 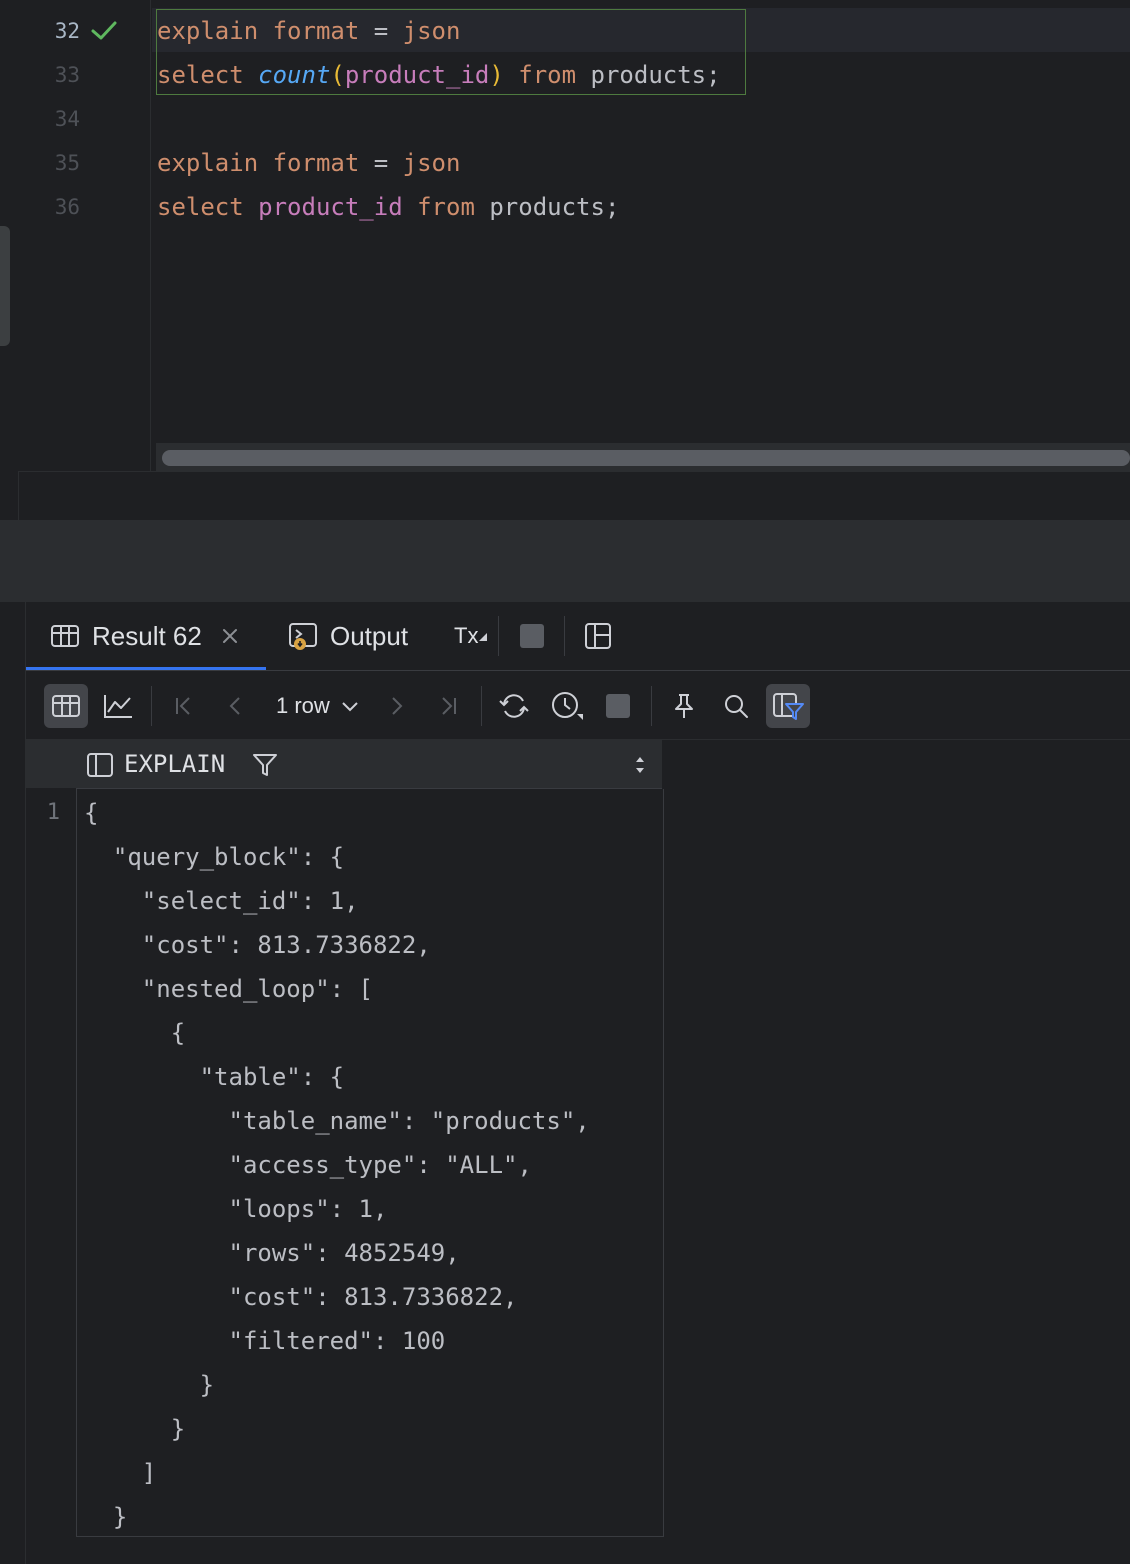 I want to click on column-panel-icon, so click(x=100, y=765).